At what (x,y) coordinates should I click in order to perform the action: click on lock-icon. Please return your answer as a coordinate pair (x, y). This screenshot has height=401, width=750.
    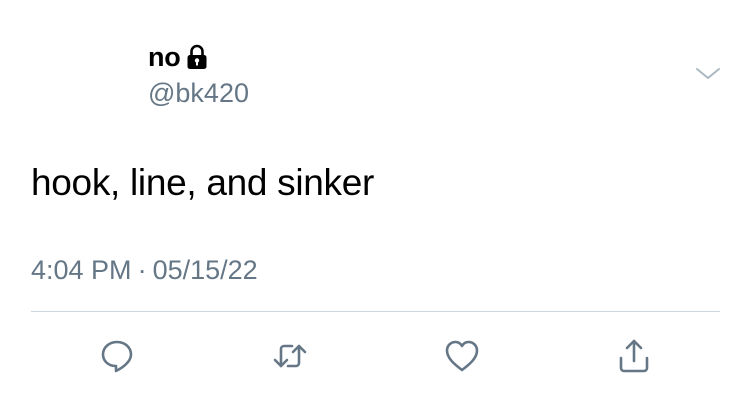
    Looking at the image, I should click on (197, 57).